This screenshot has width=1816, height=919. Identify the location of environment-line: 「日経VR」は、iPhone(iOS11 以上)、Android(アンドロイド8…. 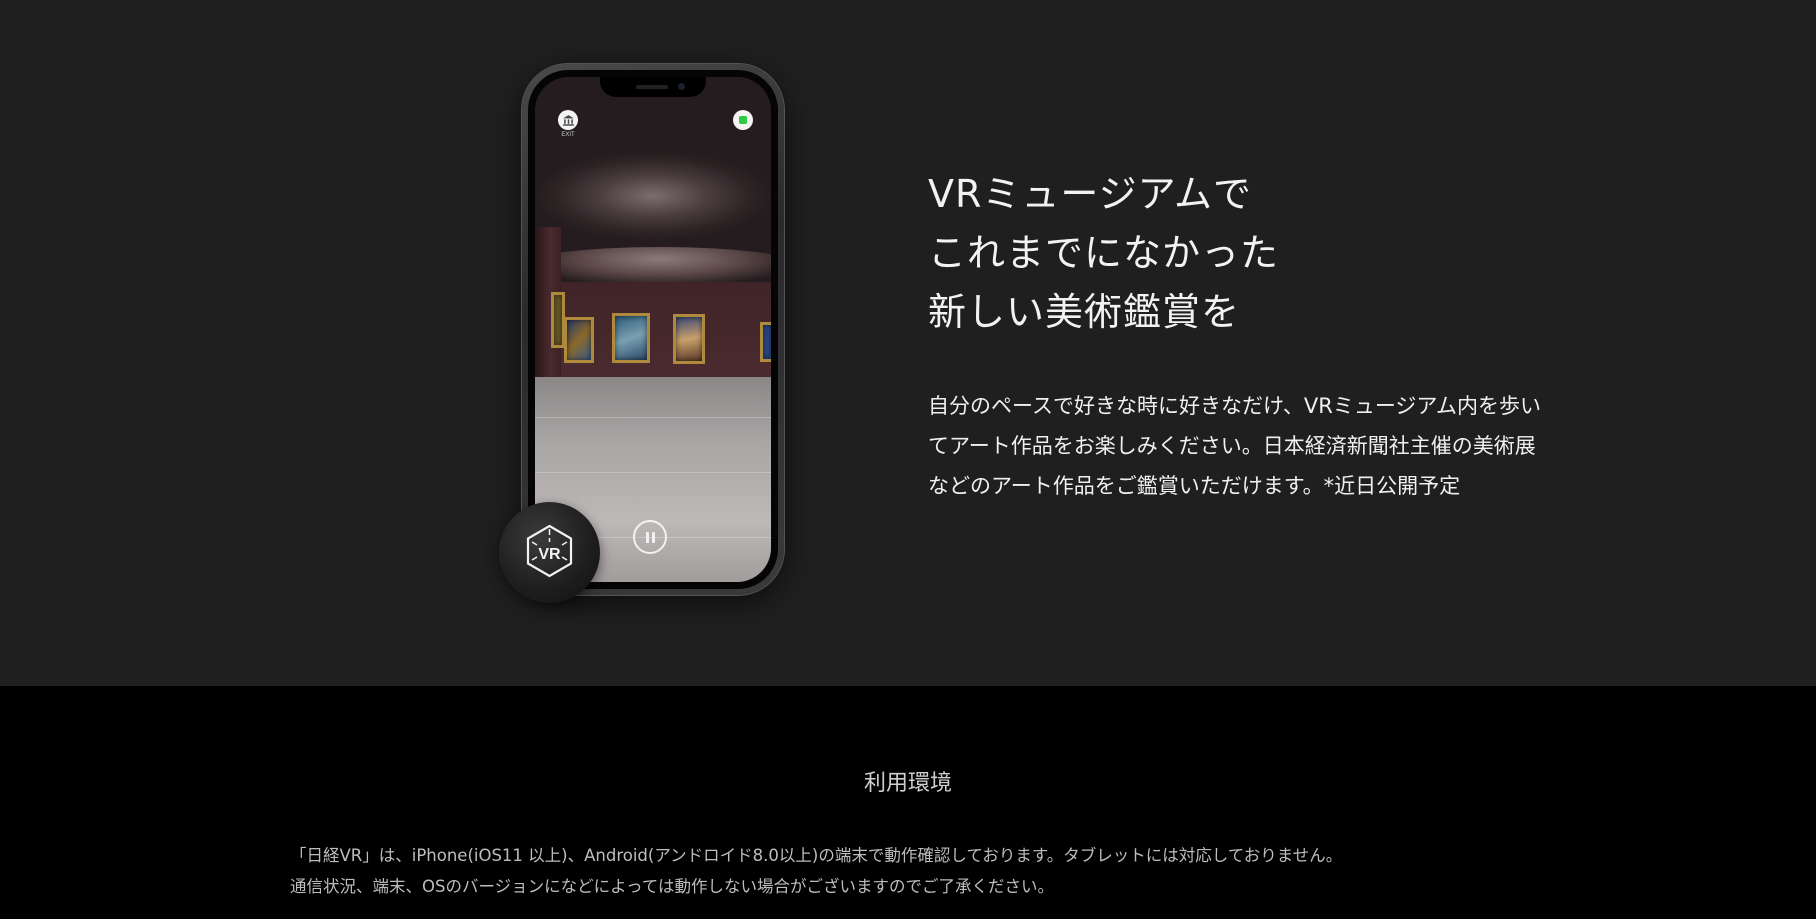
(816, 855).